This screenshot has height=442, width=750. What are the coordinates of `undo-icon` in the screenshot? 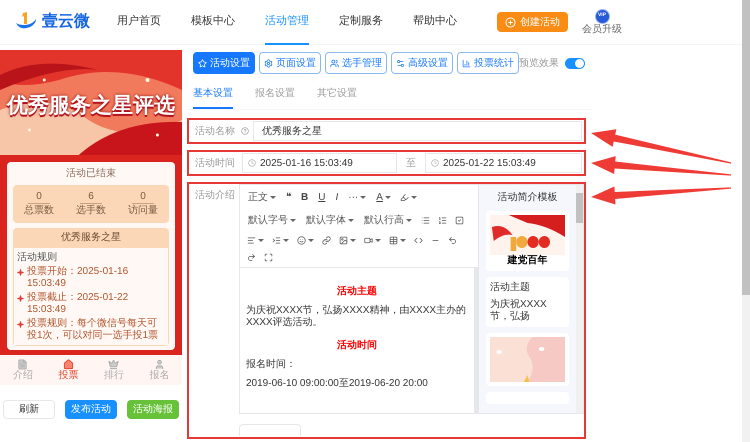 It's located at (452, 240).